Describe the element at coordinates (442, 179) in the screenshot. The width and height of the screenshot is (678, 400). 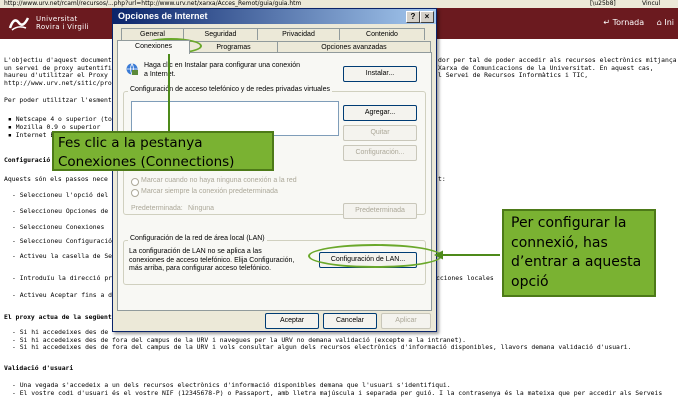
I see `page-text-fragment: t:` at that location.